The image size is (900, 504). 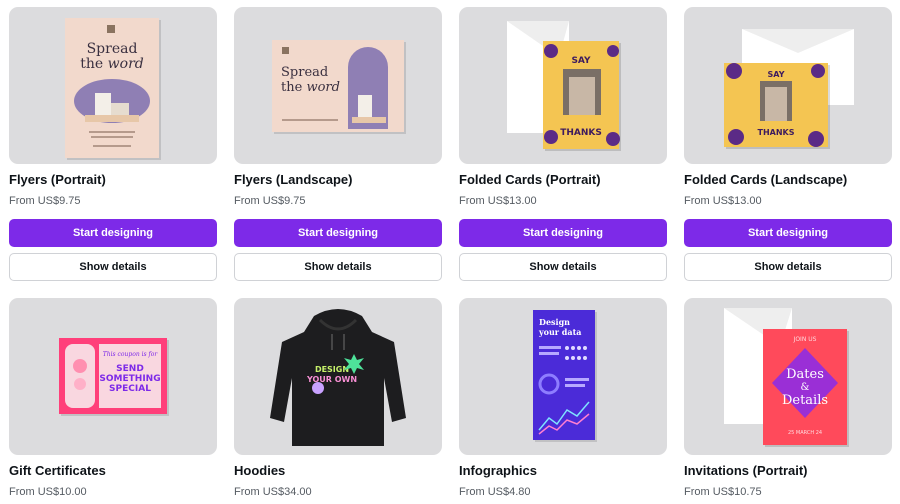 I want to click on flyer-landscape-image: Spread the word, so click(x=339, y=87).